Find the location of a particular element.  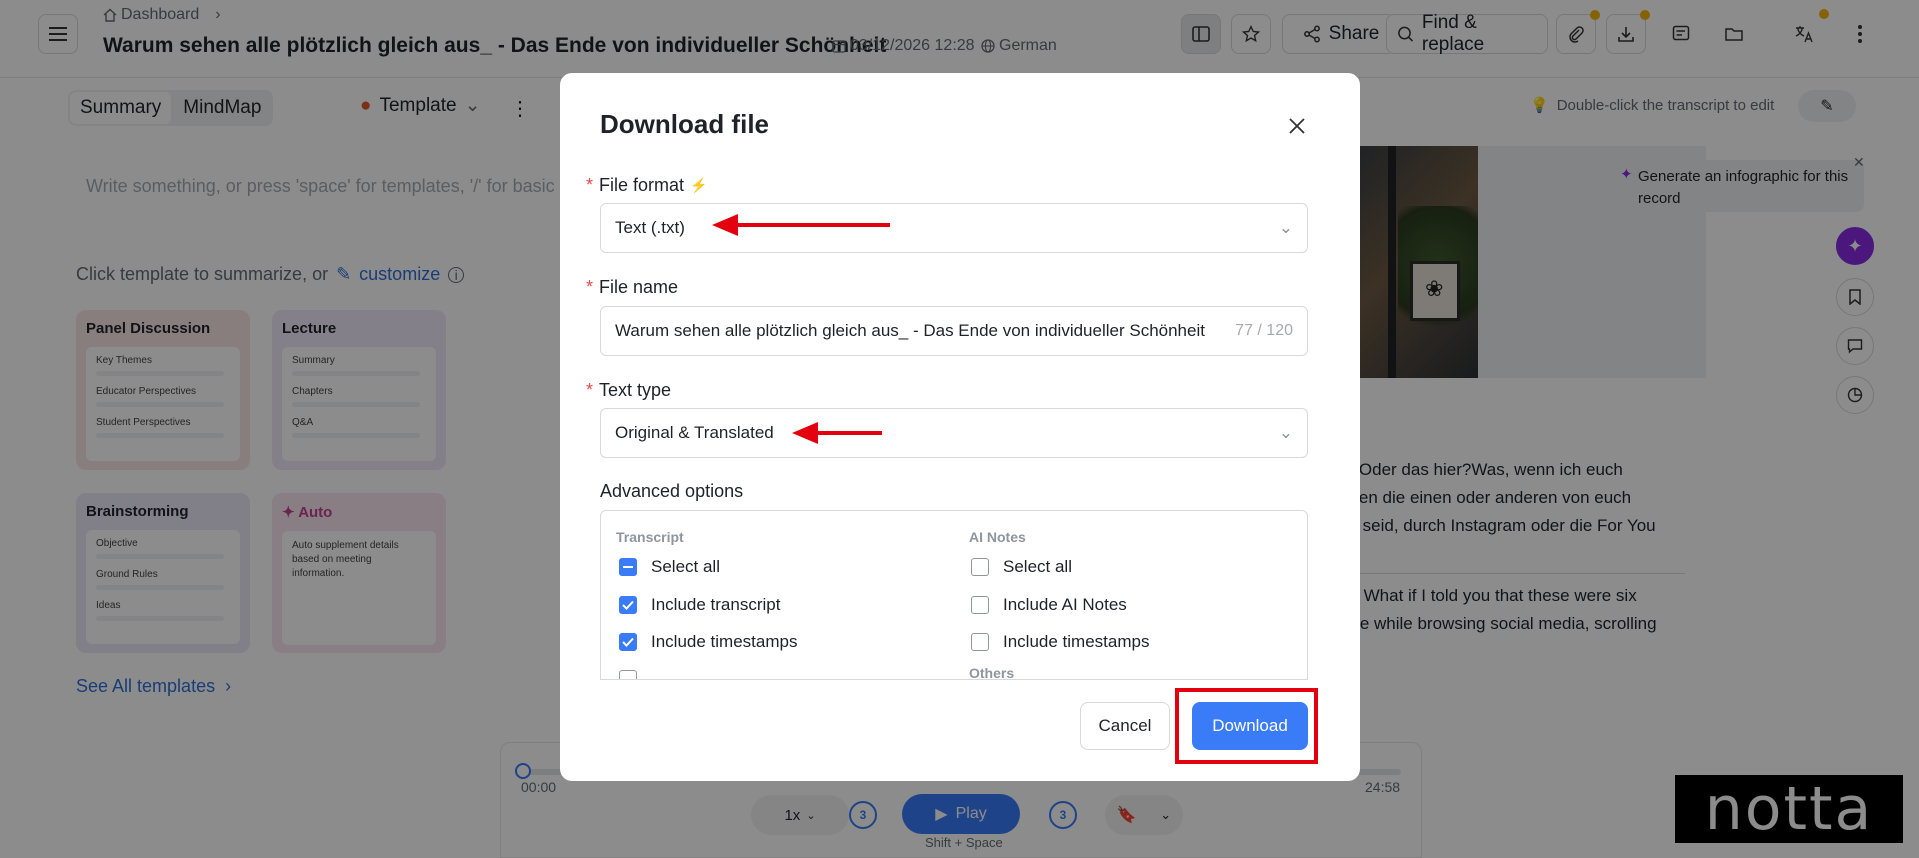

file-name-label-text: File name is located at coordinates (639, 287).